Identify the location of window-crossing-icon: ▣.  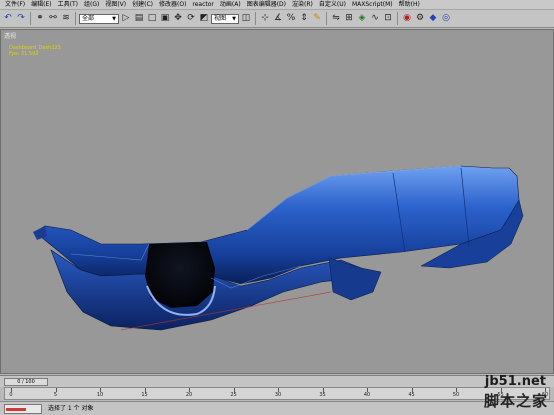
(165, 19).